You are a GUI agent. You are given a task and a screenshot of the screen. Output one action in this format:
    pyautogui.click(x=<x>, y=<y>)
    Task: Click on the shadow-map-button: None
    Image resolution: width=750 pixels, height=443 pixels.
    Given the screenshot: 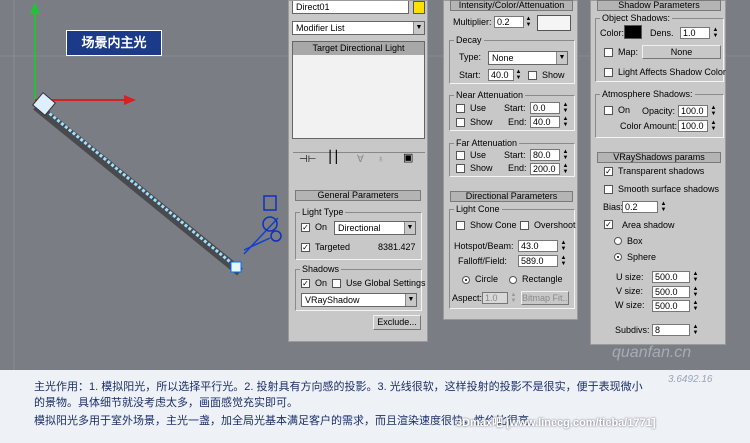 What is the action you would take?
    pyautogui.click(x=681, y=52)
    